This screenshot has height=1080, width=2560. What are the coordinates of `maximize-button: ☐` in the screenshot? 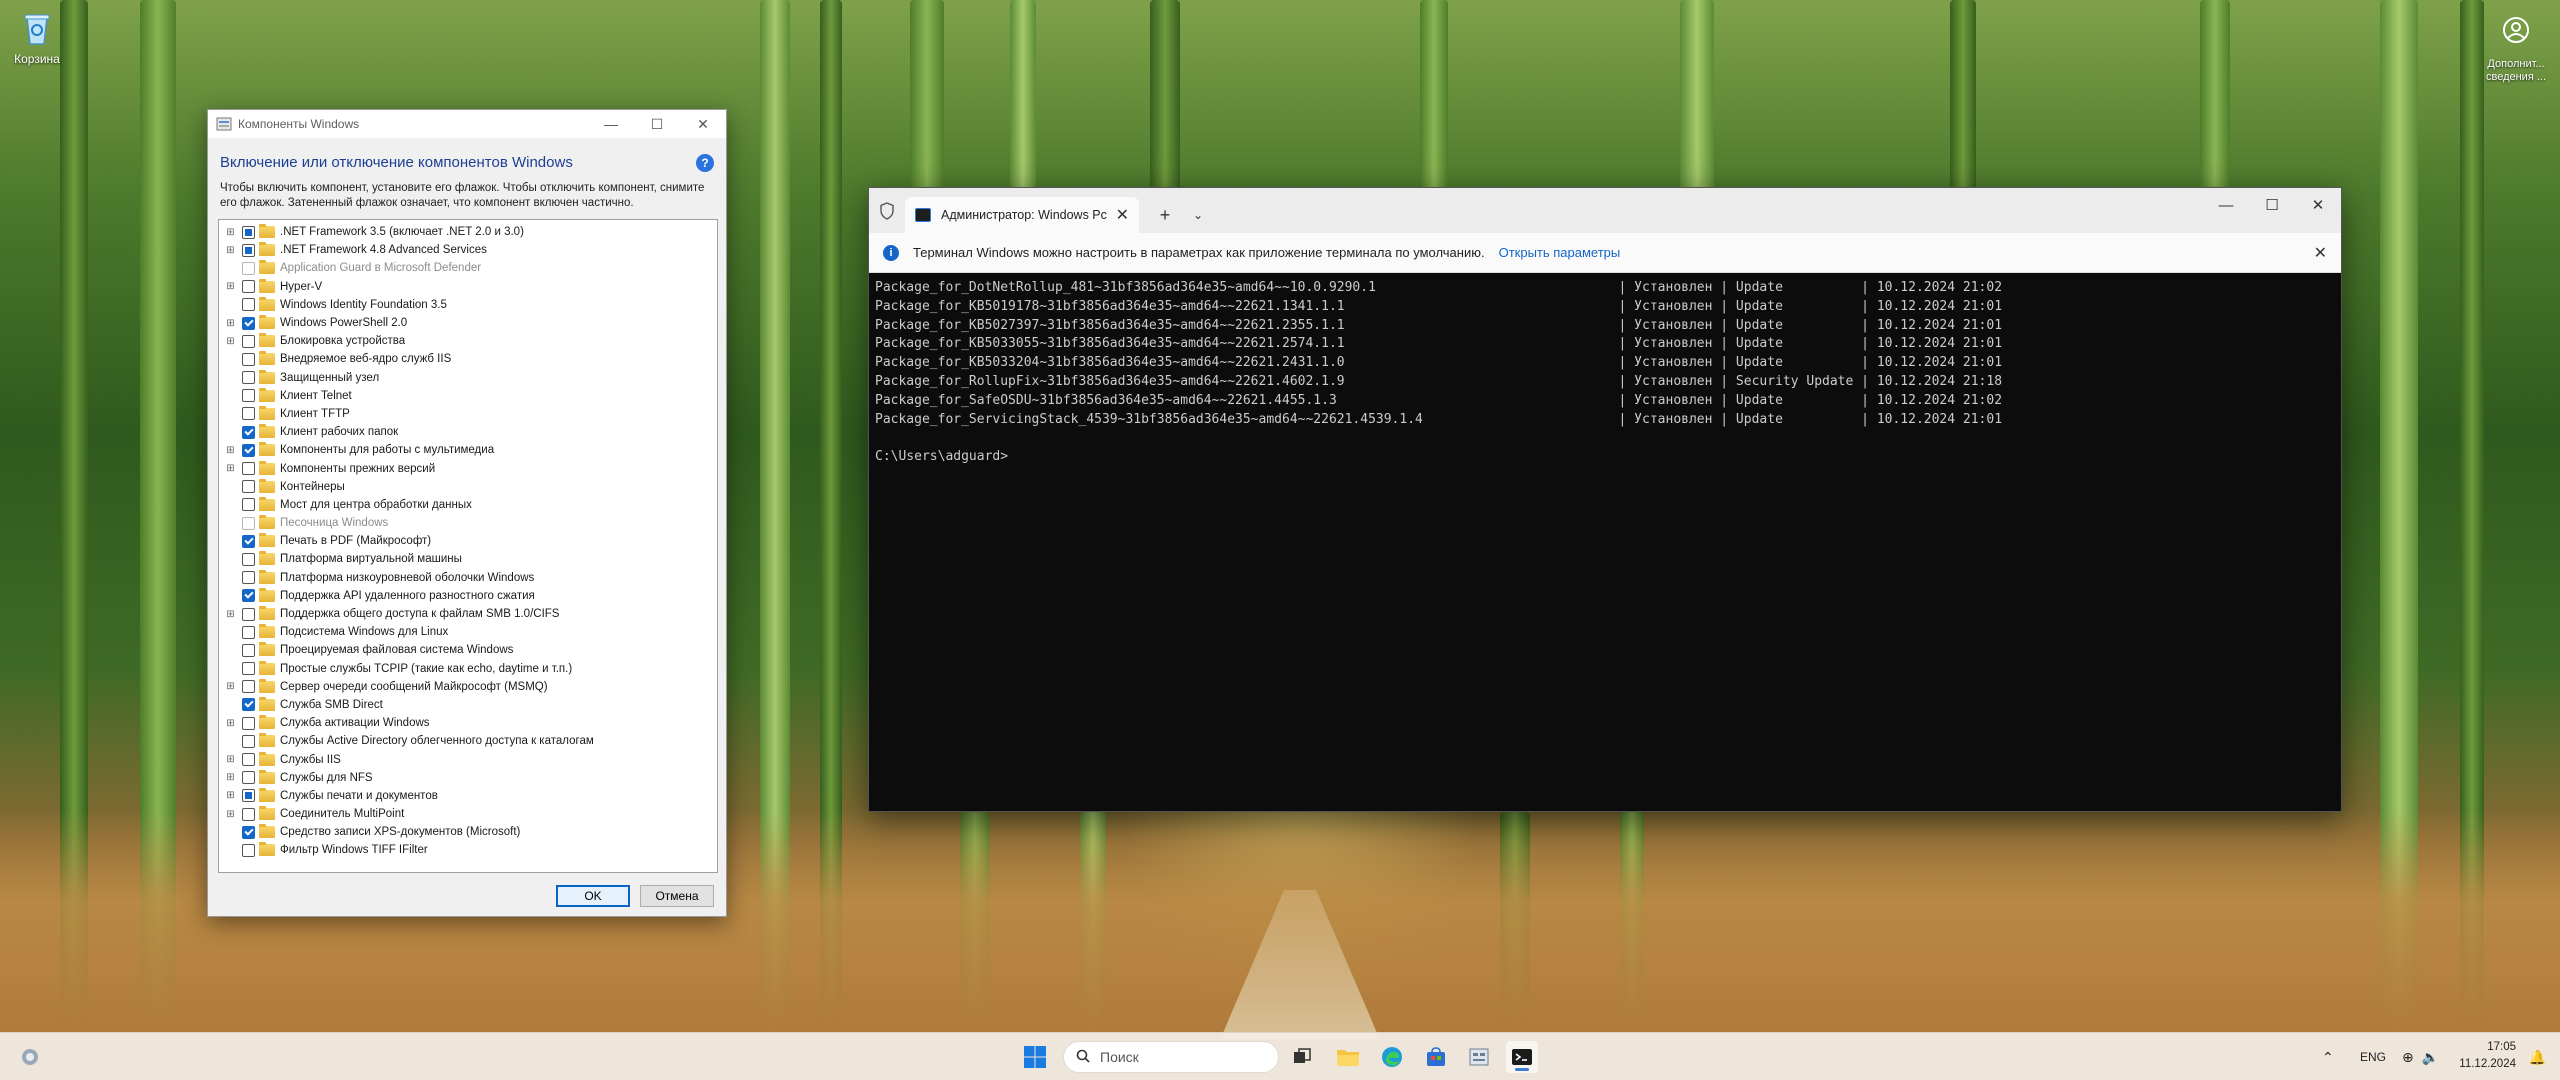 It's located at (657, 124).